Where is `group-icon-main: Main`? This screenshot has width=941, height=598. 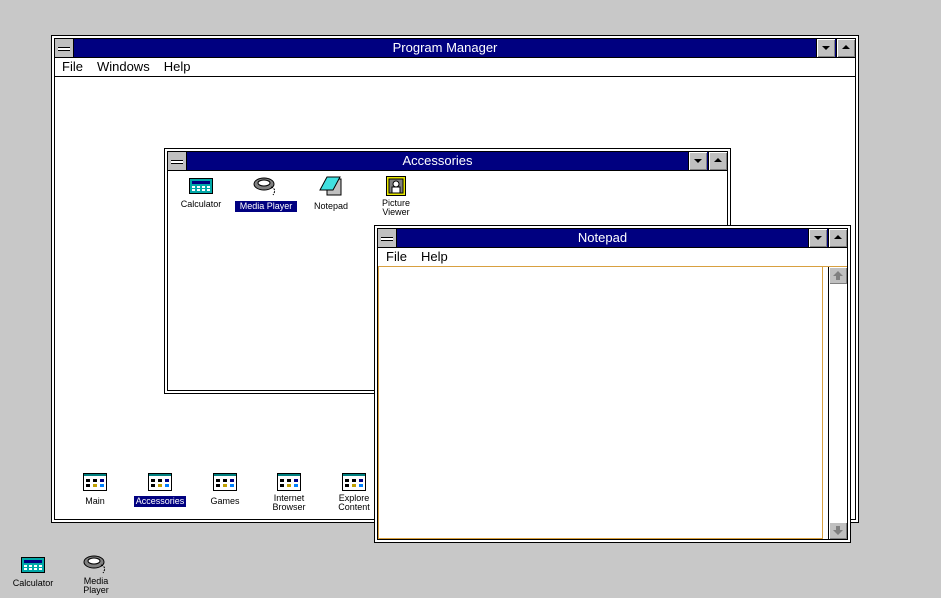
group-icon-main: Main is located at coordinates (95, 491).